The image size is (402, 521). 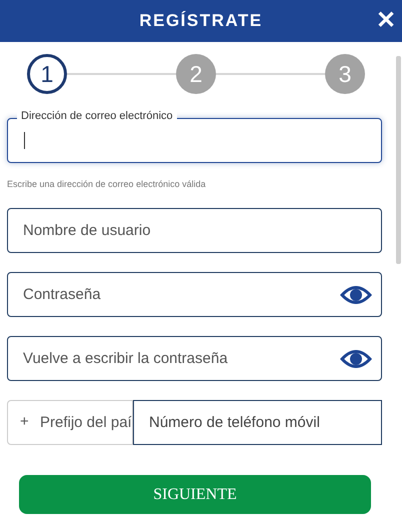 What do you see at coordinates (194, 358) in the screenshot?
I see `password-field: Vuelve a escribir la contraseña` at bounding box center [194, 358].